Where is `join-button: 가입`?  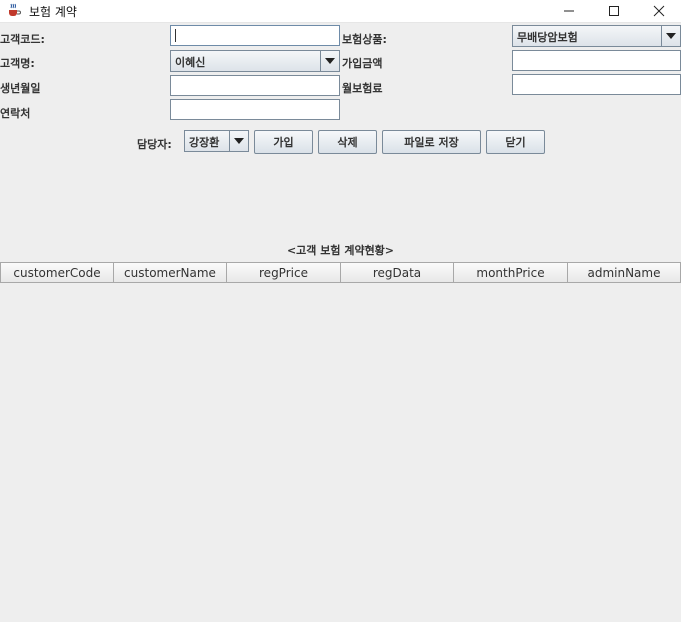
join-button: 가입 is located at coordinates (283, 142).